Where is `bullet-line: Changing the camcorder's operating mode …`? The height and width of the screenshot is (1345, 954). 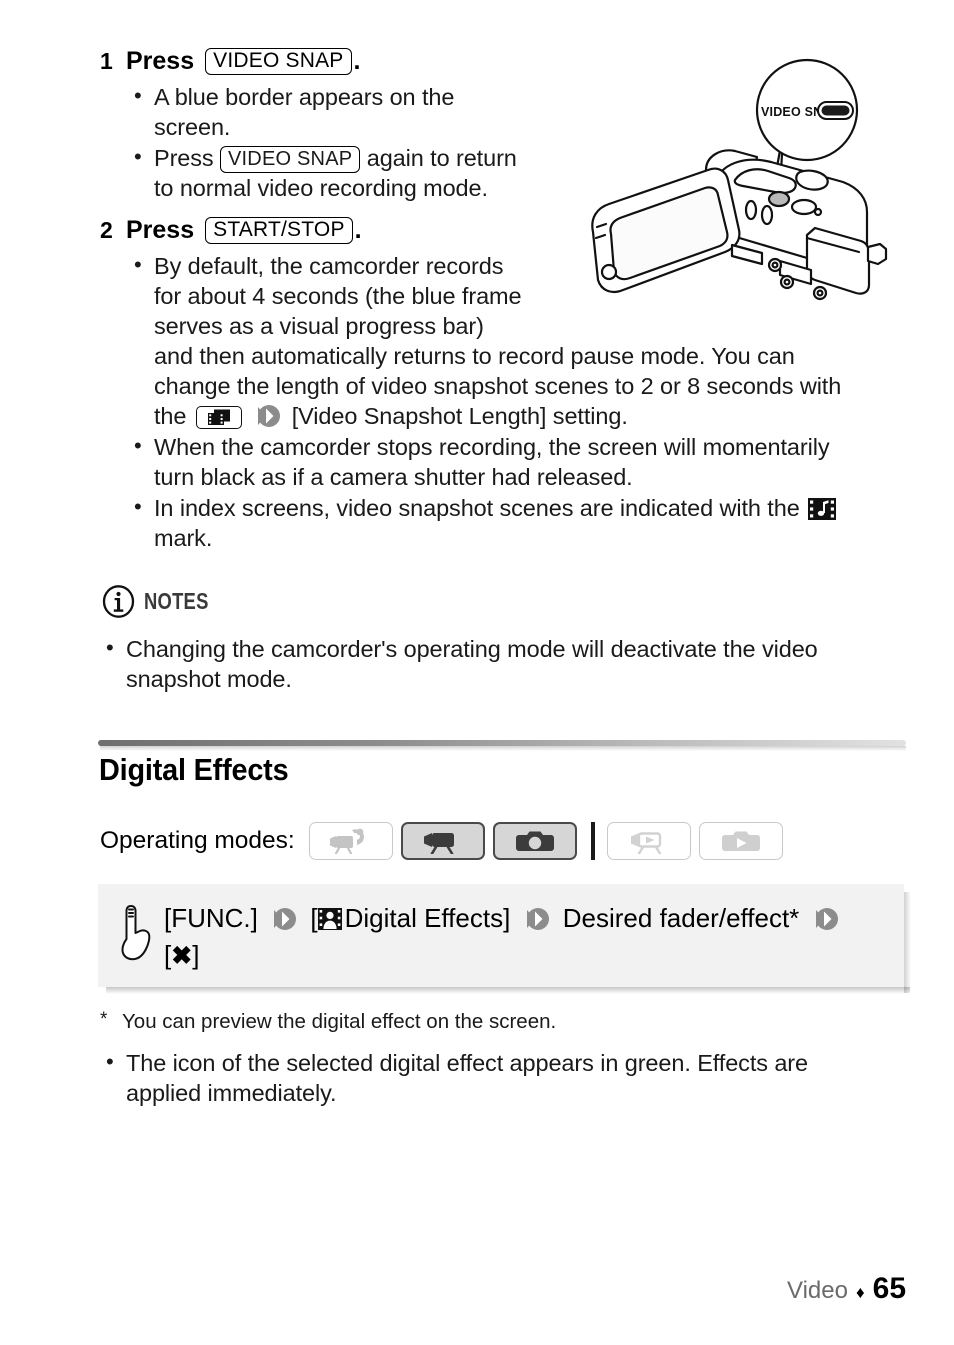 bullet-line: Changing the camcorder's operating mode … is located at coordinates (472, 649).